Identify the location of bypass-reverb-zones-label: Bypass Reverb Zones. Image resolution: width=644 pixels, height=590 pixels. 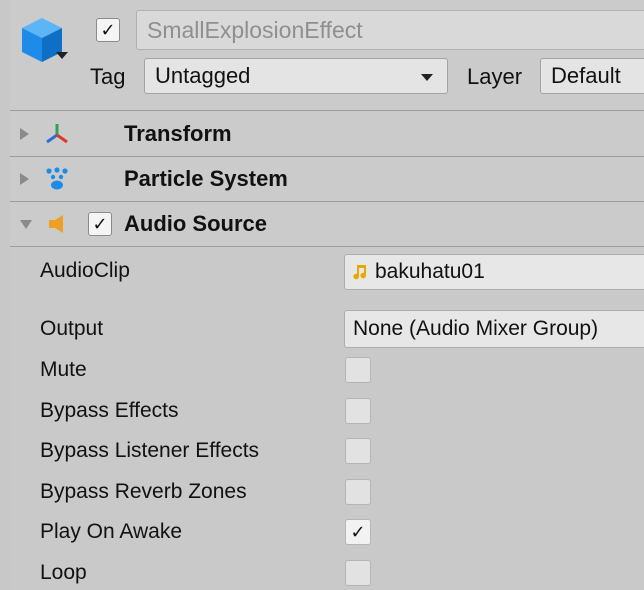
(143, 491).